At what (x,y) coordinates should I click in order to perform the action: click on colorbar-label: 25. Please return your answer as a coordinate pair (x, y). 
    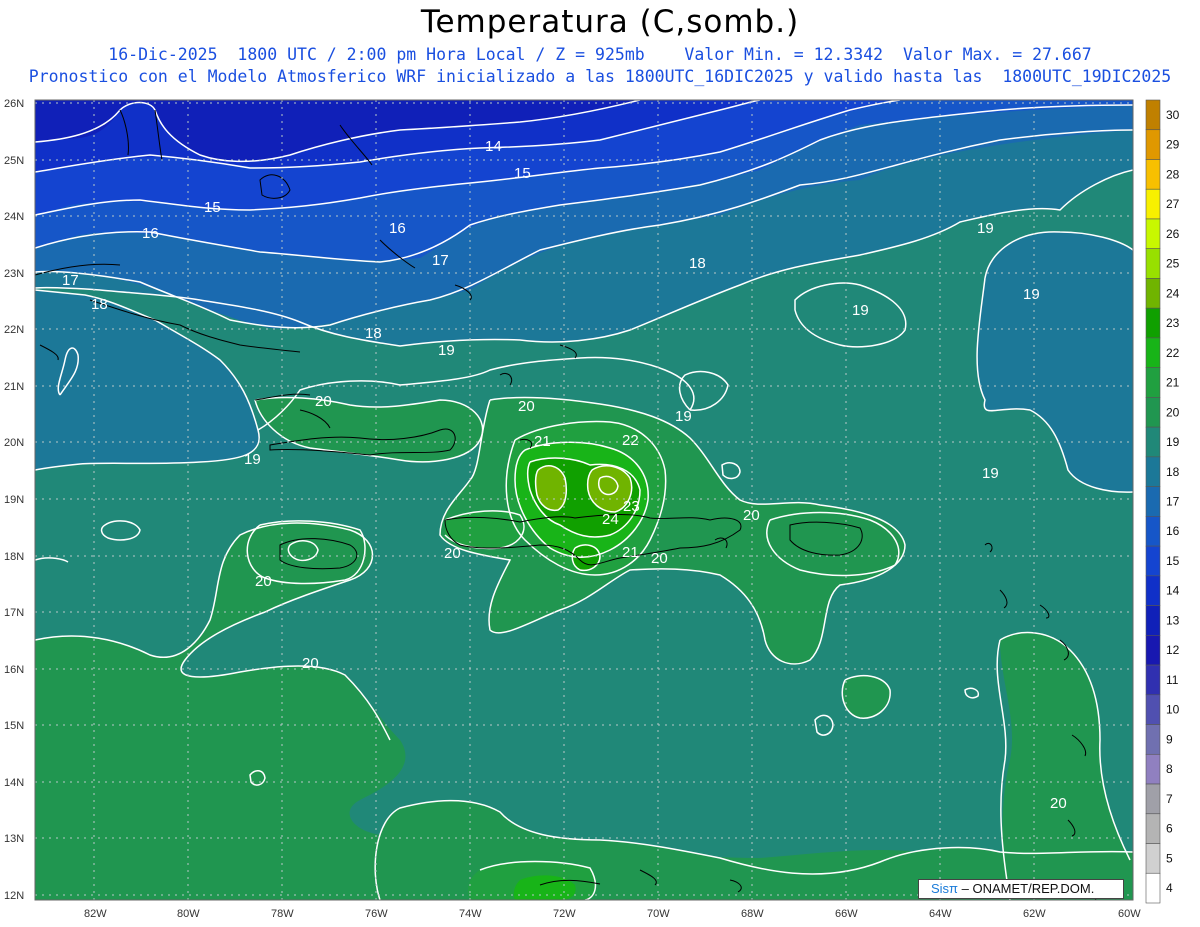
    Looking at the image, I should click on (1173, 264).